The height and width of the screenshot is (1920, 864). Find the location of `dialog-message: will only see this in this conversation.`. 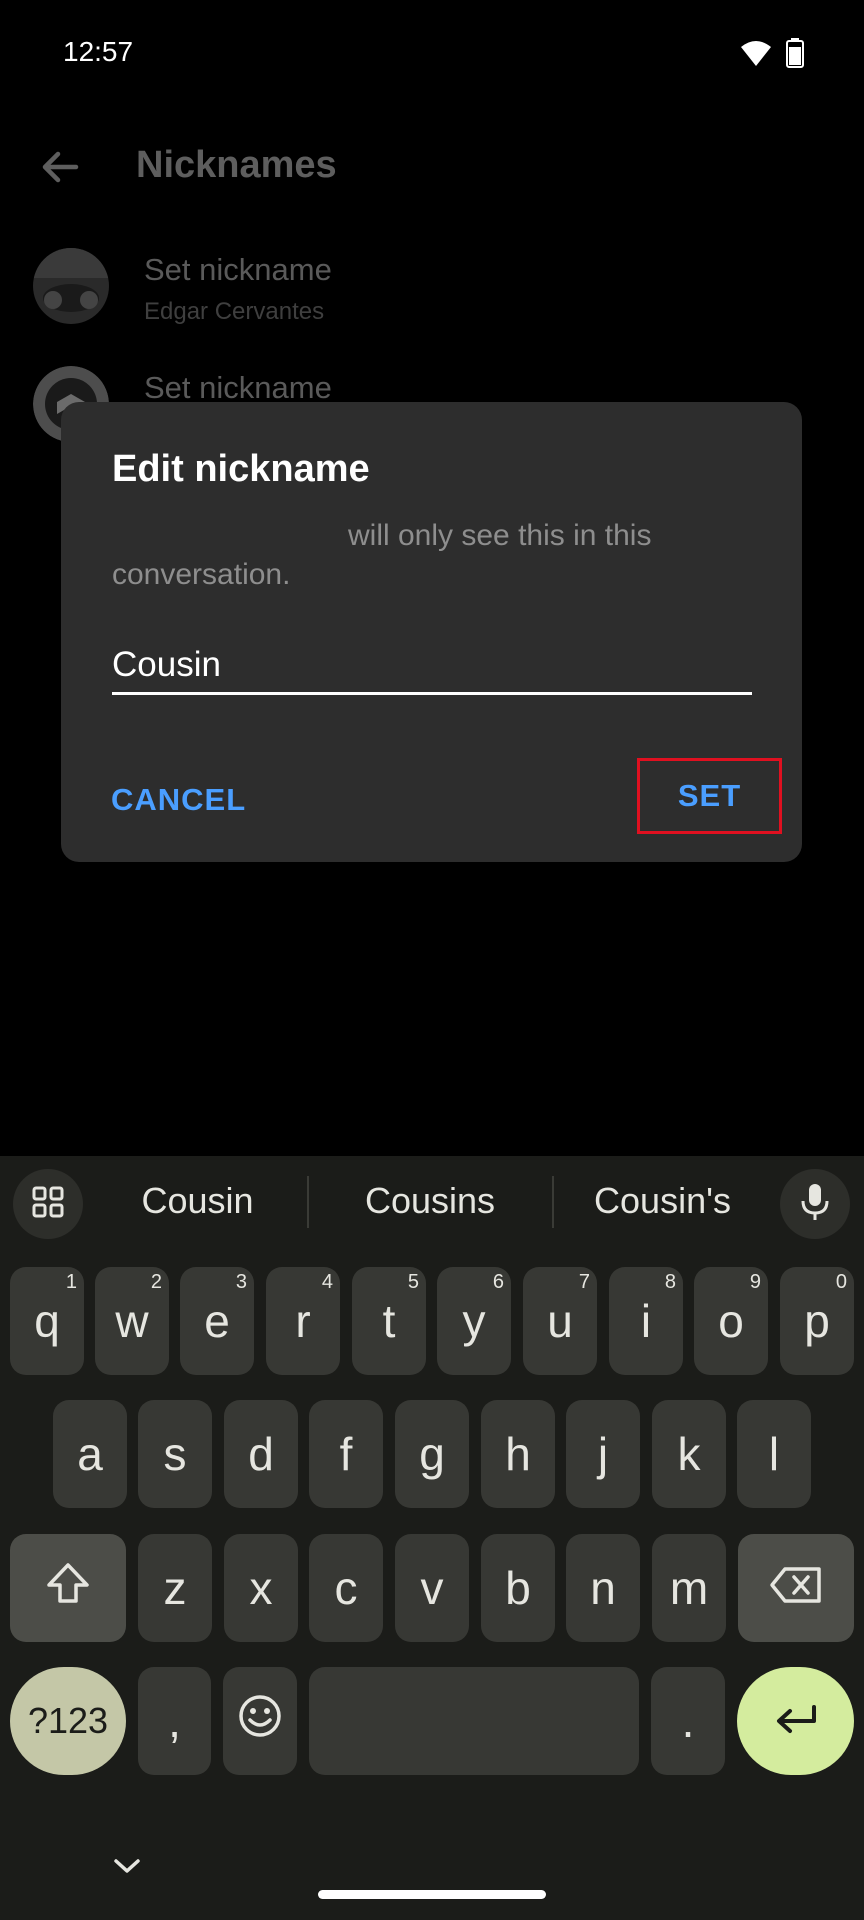

dialog-message: will only see this in this conversation. is located at coordinates (432, 555).